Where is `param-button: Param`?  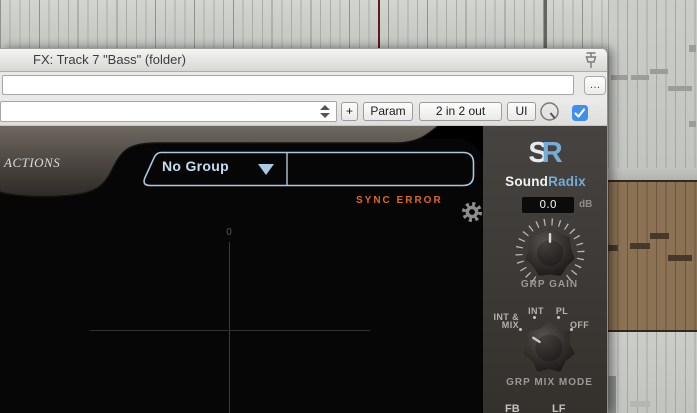
param-button: Param is located at coordinates (388, 111).